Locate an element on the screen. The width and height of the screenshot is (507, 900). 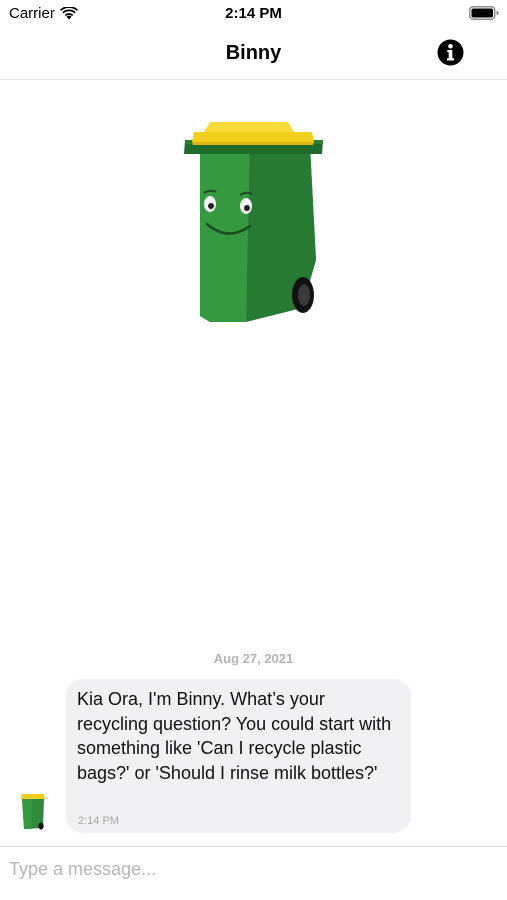
avatar is located at coordinates (33, 812).